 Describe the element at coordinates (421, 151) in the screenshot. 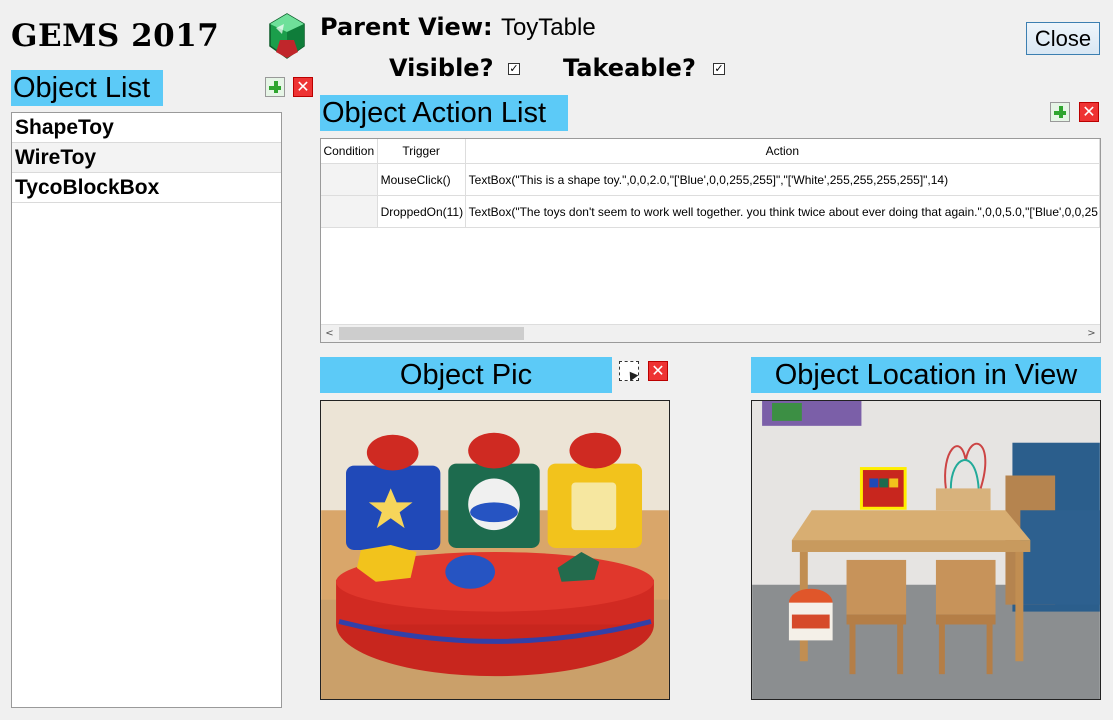

I see `column-header-trigger: Trigger` at that location.